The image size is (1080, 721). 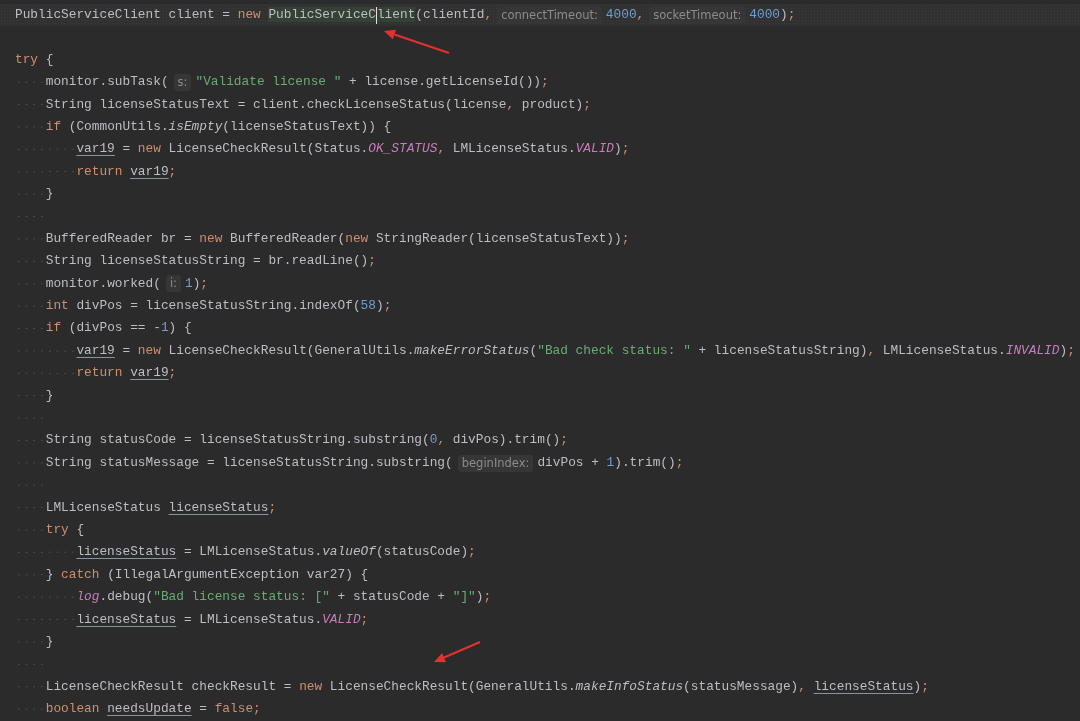 What do you see at coordinates (495, 463) in the screenshot?
I see `inlay-hint: beginIndex:` at bounding box center [495, 463].